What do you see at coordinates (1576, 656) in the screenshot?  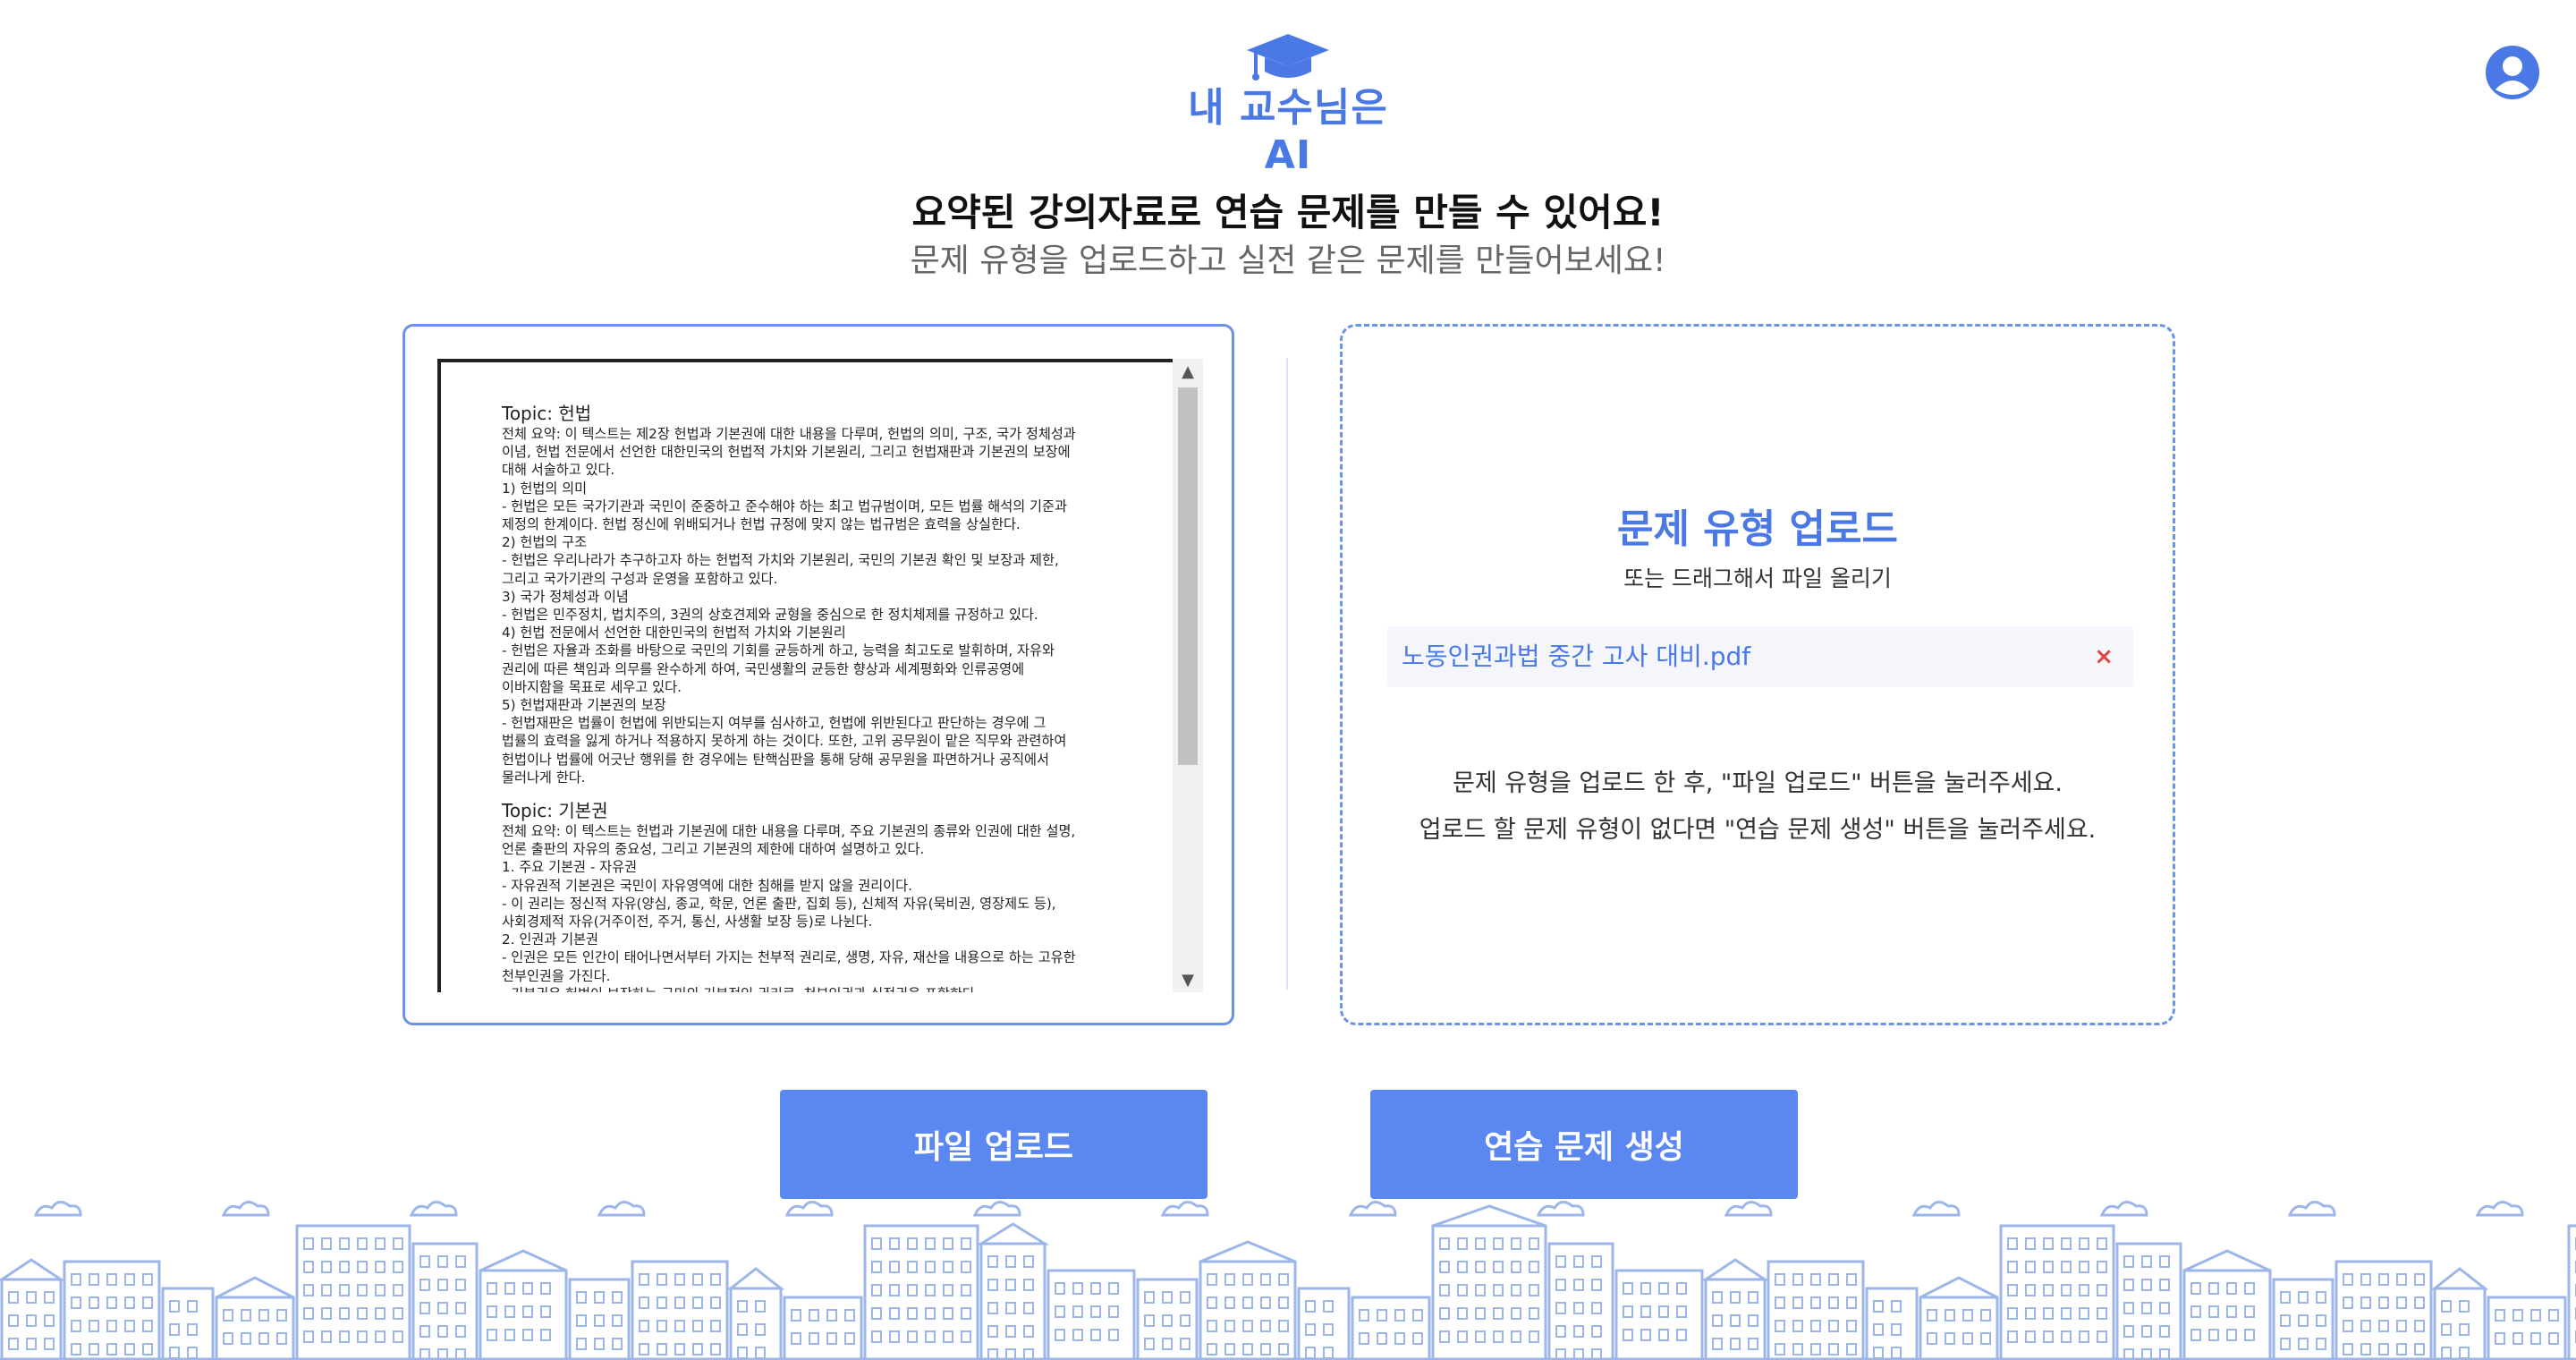 I see `uploaded-file-name: 노동인권과법 중간 고사 대비.pdf` at bounding box center [1576, 656].